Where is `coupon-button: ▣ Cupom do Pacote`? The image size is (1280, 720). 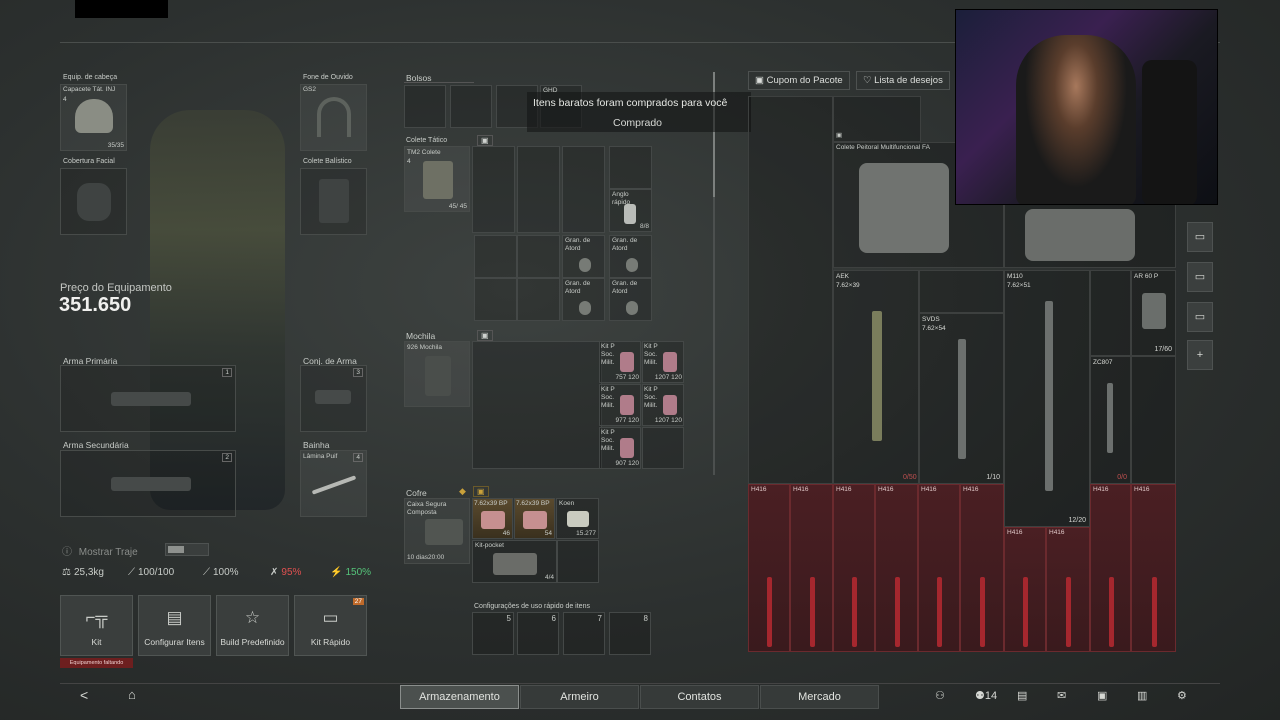 coupon-button: ▣ Cupom do Pacote is located at coordinates (799, 80).